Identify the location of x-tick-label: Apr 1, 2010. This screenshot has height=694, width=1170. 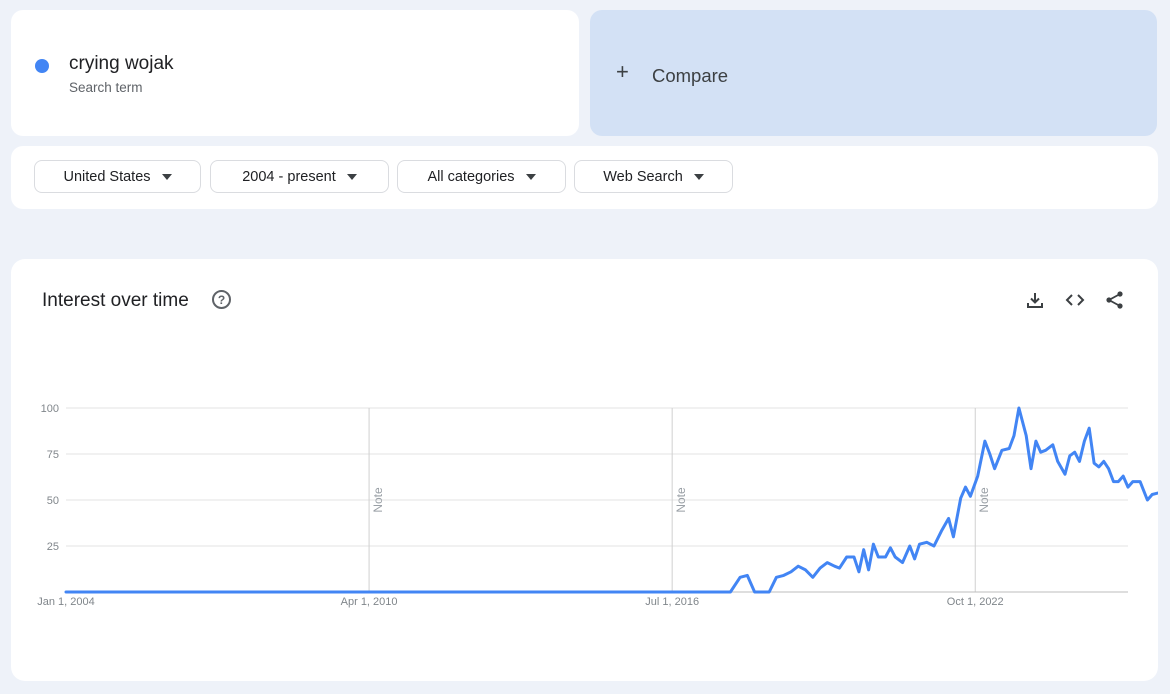
(369, 602).